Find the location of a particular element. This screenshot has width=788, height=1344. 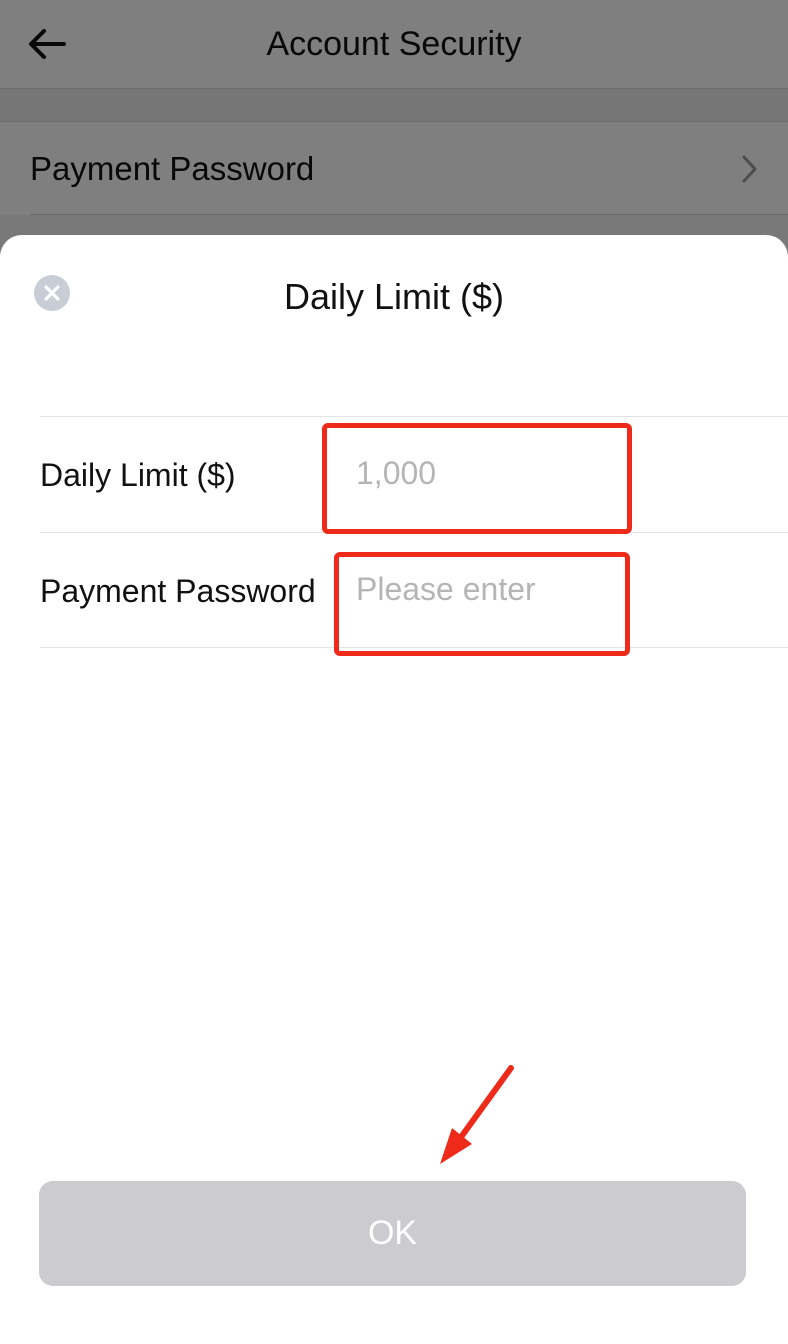

payment-password-label: Payment Password is located at coordinates (178, 591).